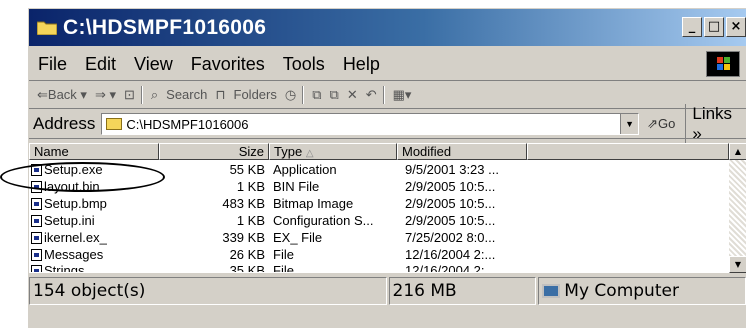  What do you see at coordinates (228, 64) in the screenshot?
I see `menu-favorites: Favorites` at bounding box center [228, 64].